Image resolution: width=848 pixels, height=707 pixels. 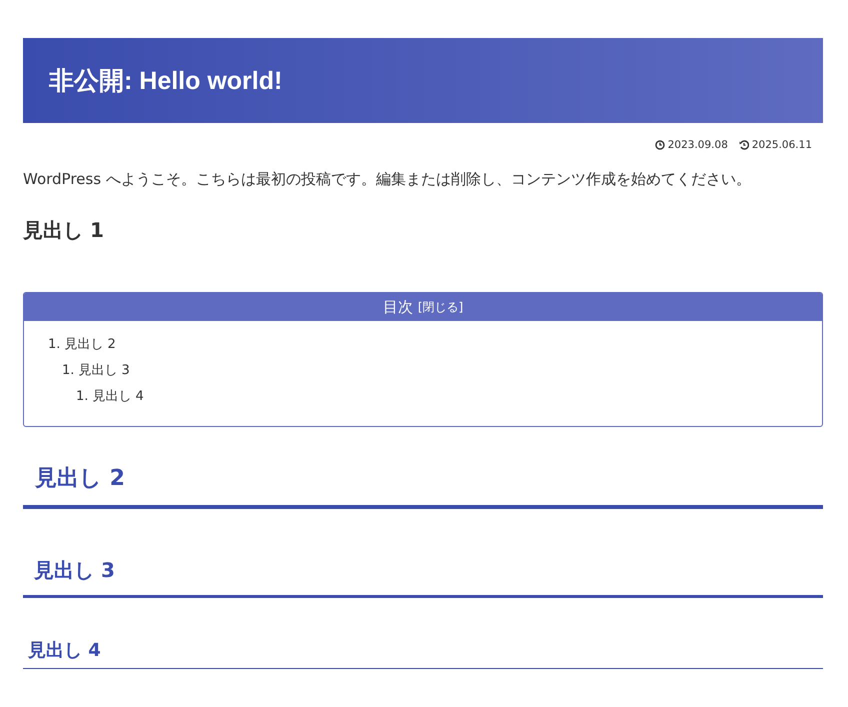 I want to click on clock-icon, so click(x=659, y=145).